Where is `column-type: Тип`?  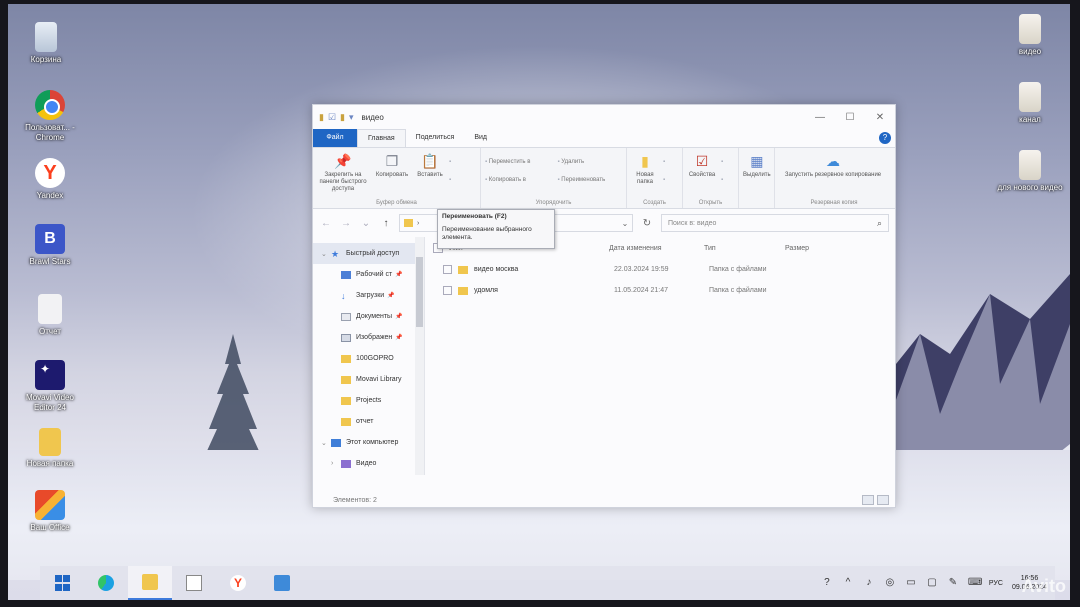 column-type: Тип is located at coordinates (744, 248).